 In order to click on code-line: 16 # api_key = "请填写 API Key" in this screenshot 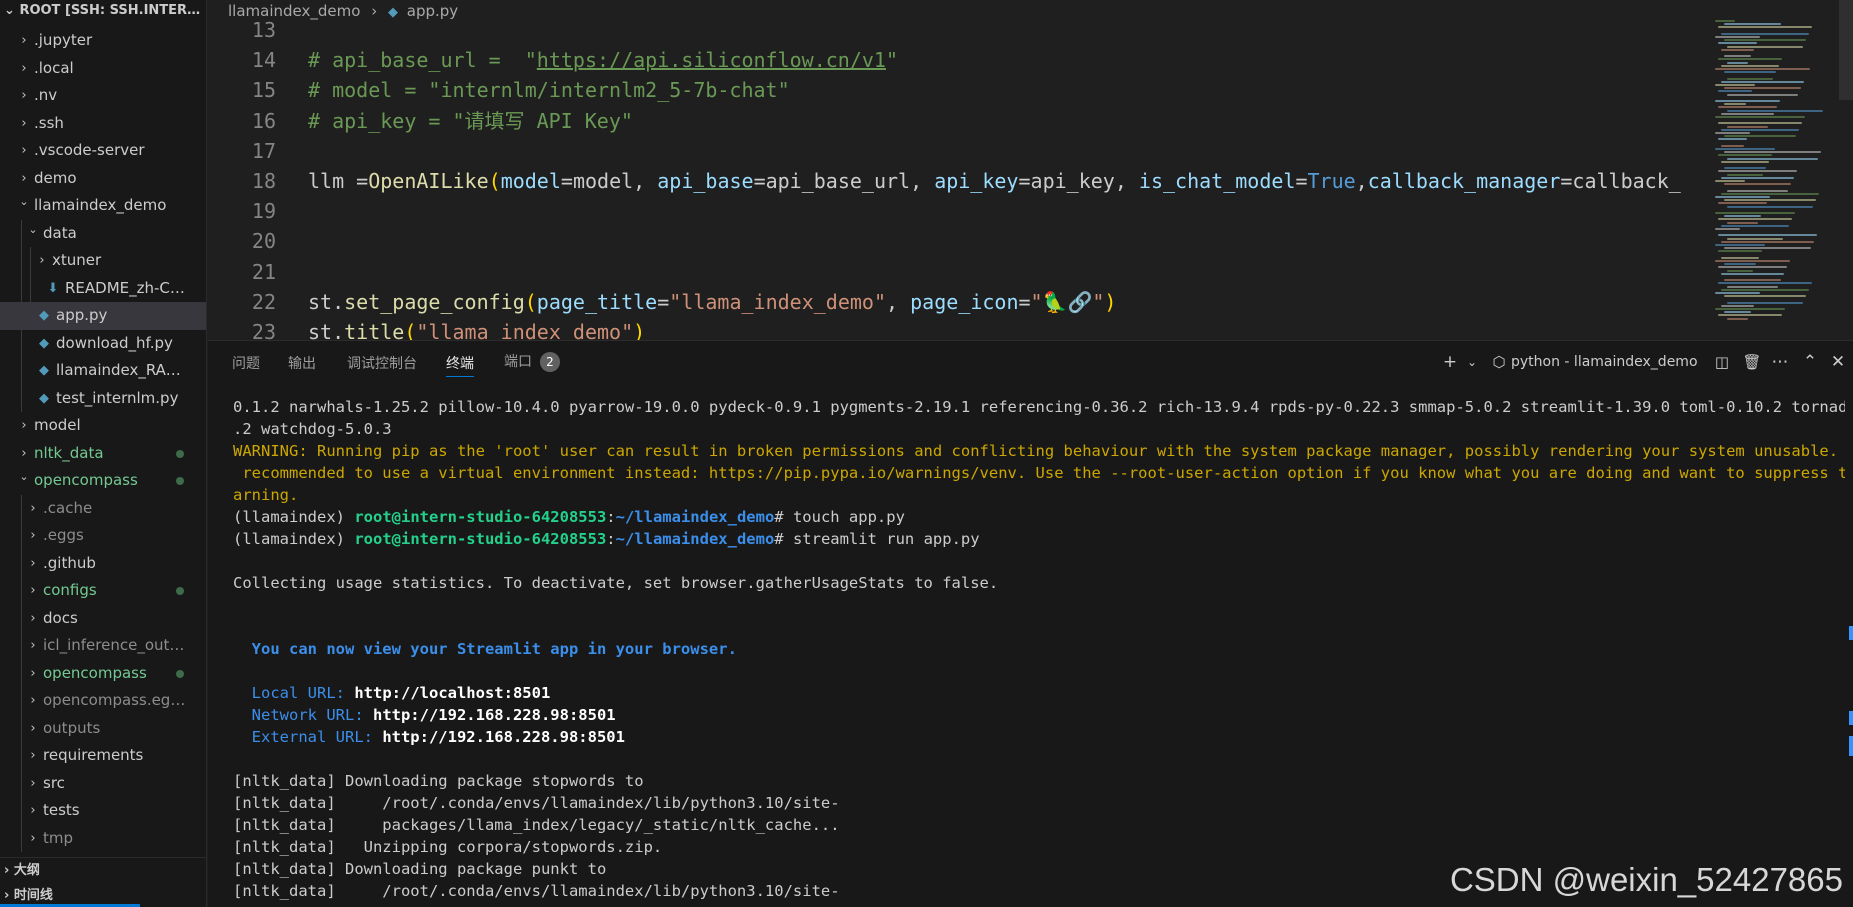, I will do `click(961, 121)`.